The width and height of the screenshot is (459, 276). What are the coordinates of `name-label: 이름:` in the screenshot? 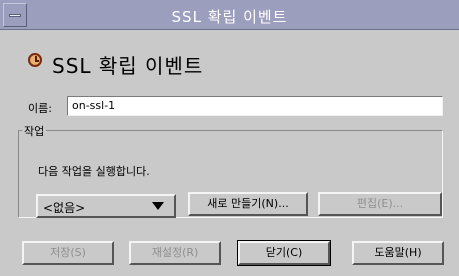 It's located at (40, 108).